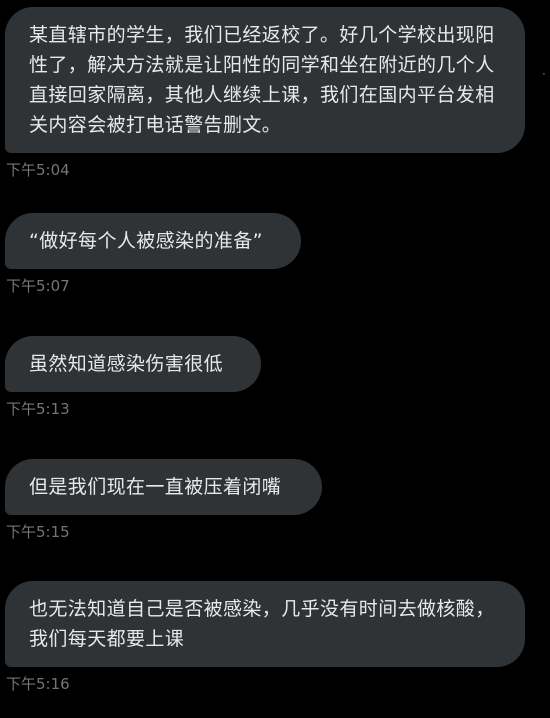  I want to click on message-4: 但是我们现在一直被压着闭嘴 下午5:15, so click(163, 500).